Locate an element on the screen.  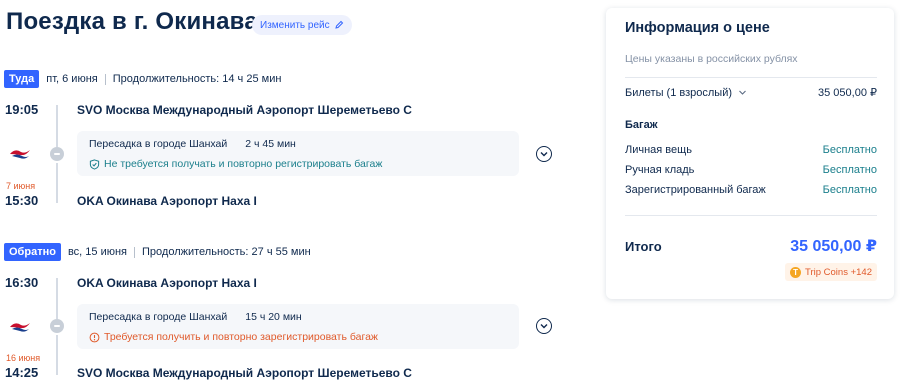
outbound-date: пт, 6 июня is located at coordinates (72, 79).